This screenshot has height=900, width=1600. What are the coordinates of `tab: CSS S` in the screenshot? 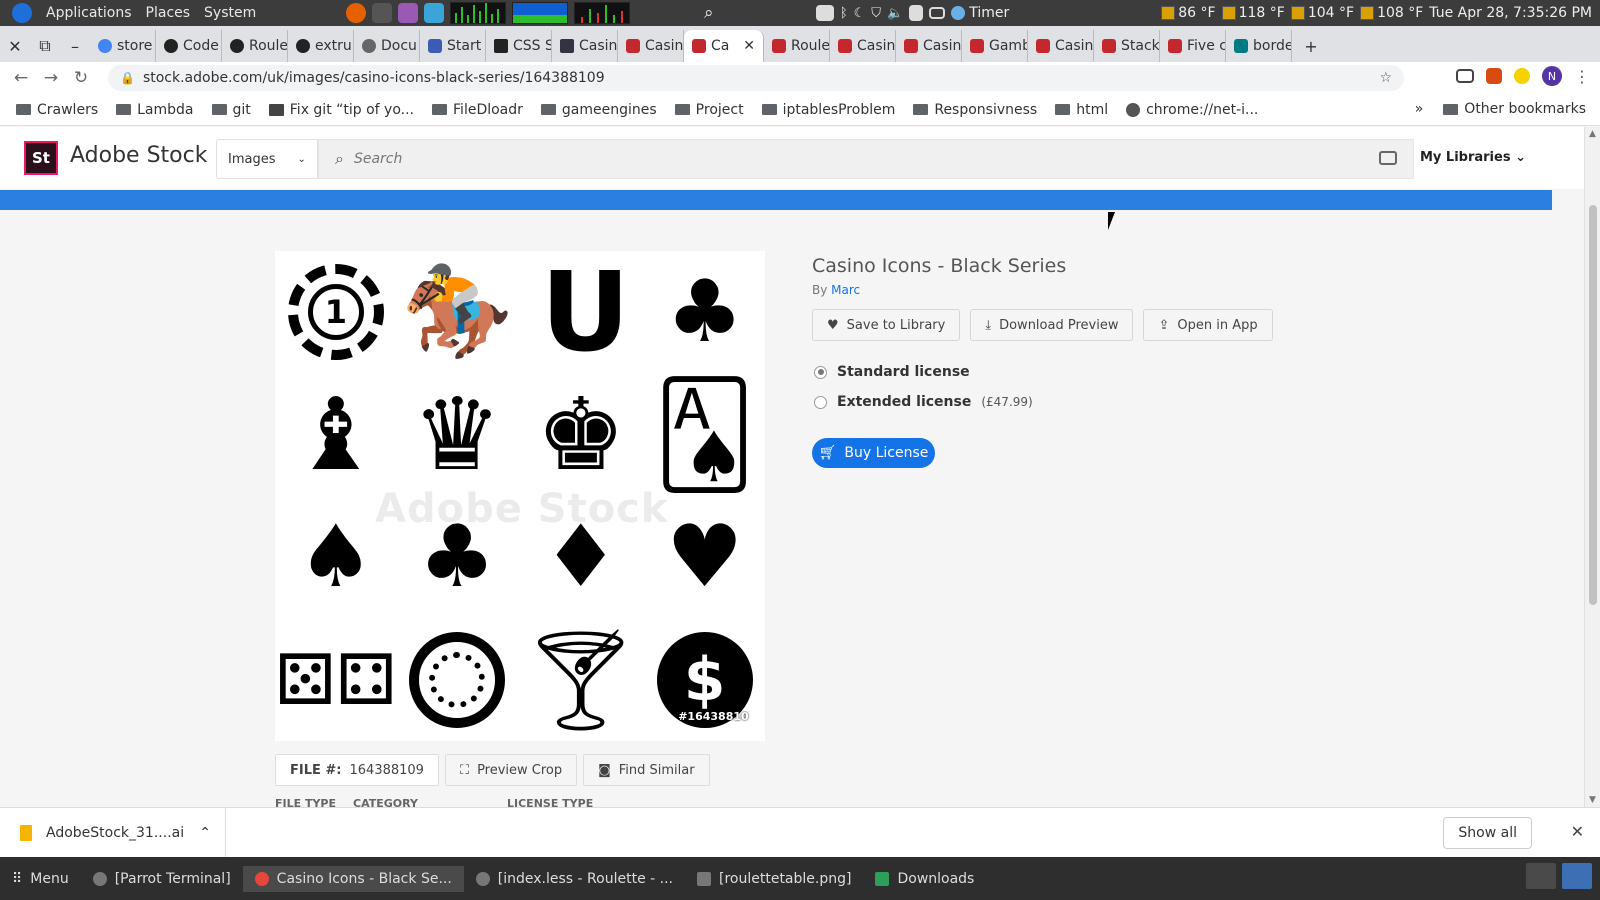 It's located at (519, 46).